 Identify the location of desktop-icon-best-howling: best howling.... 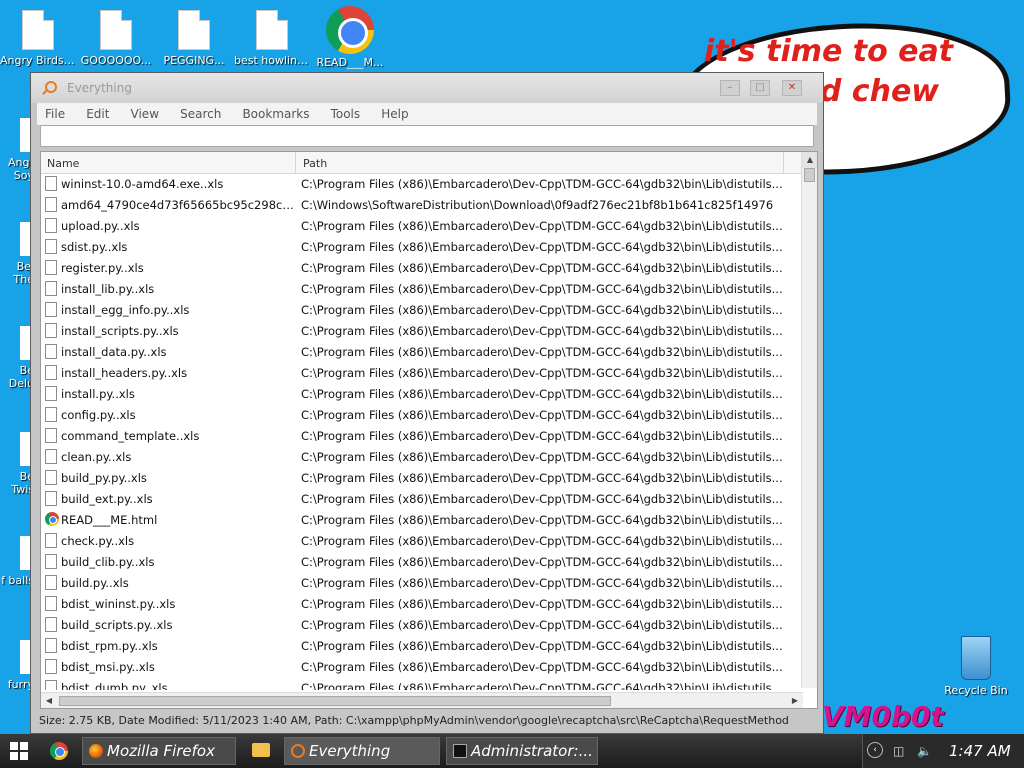
(272, 38).